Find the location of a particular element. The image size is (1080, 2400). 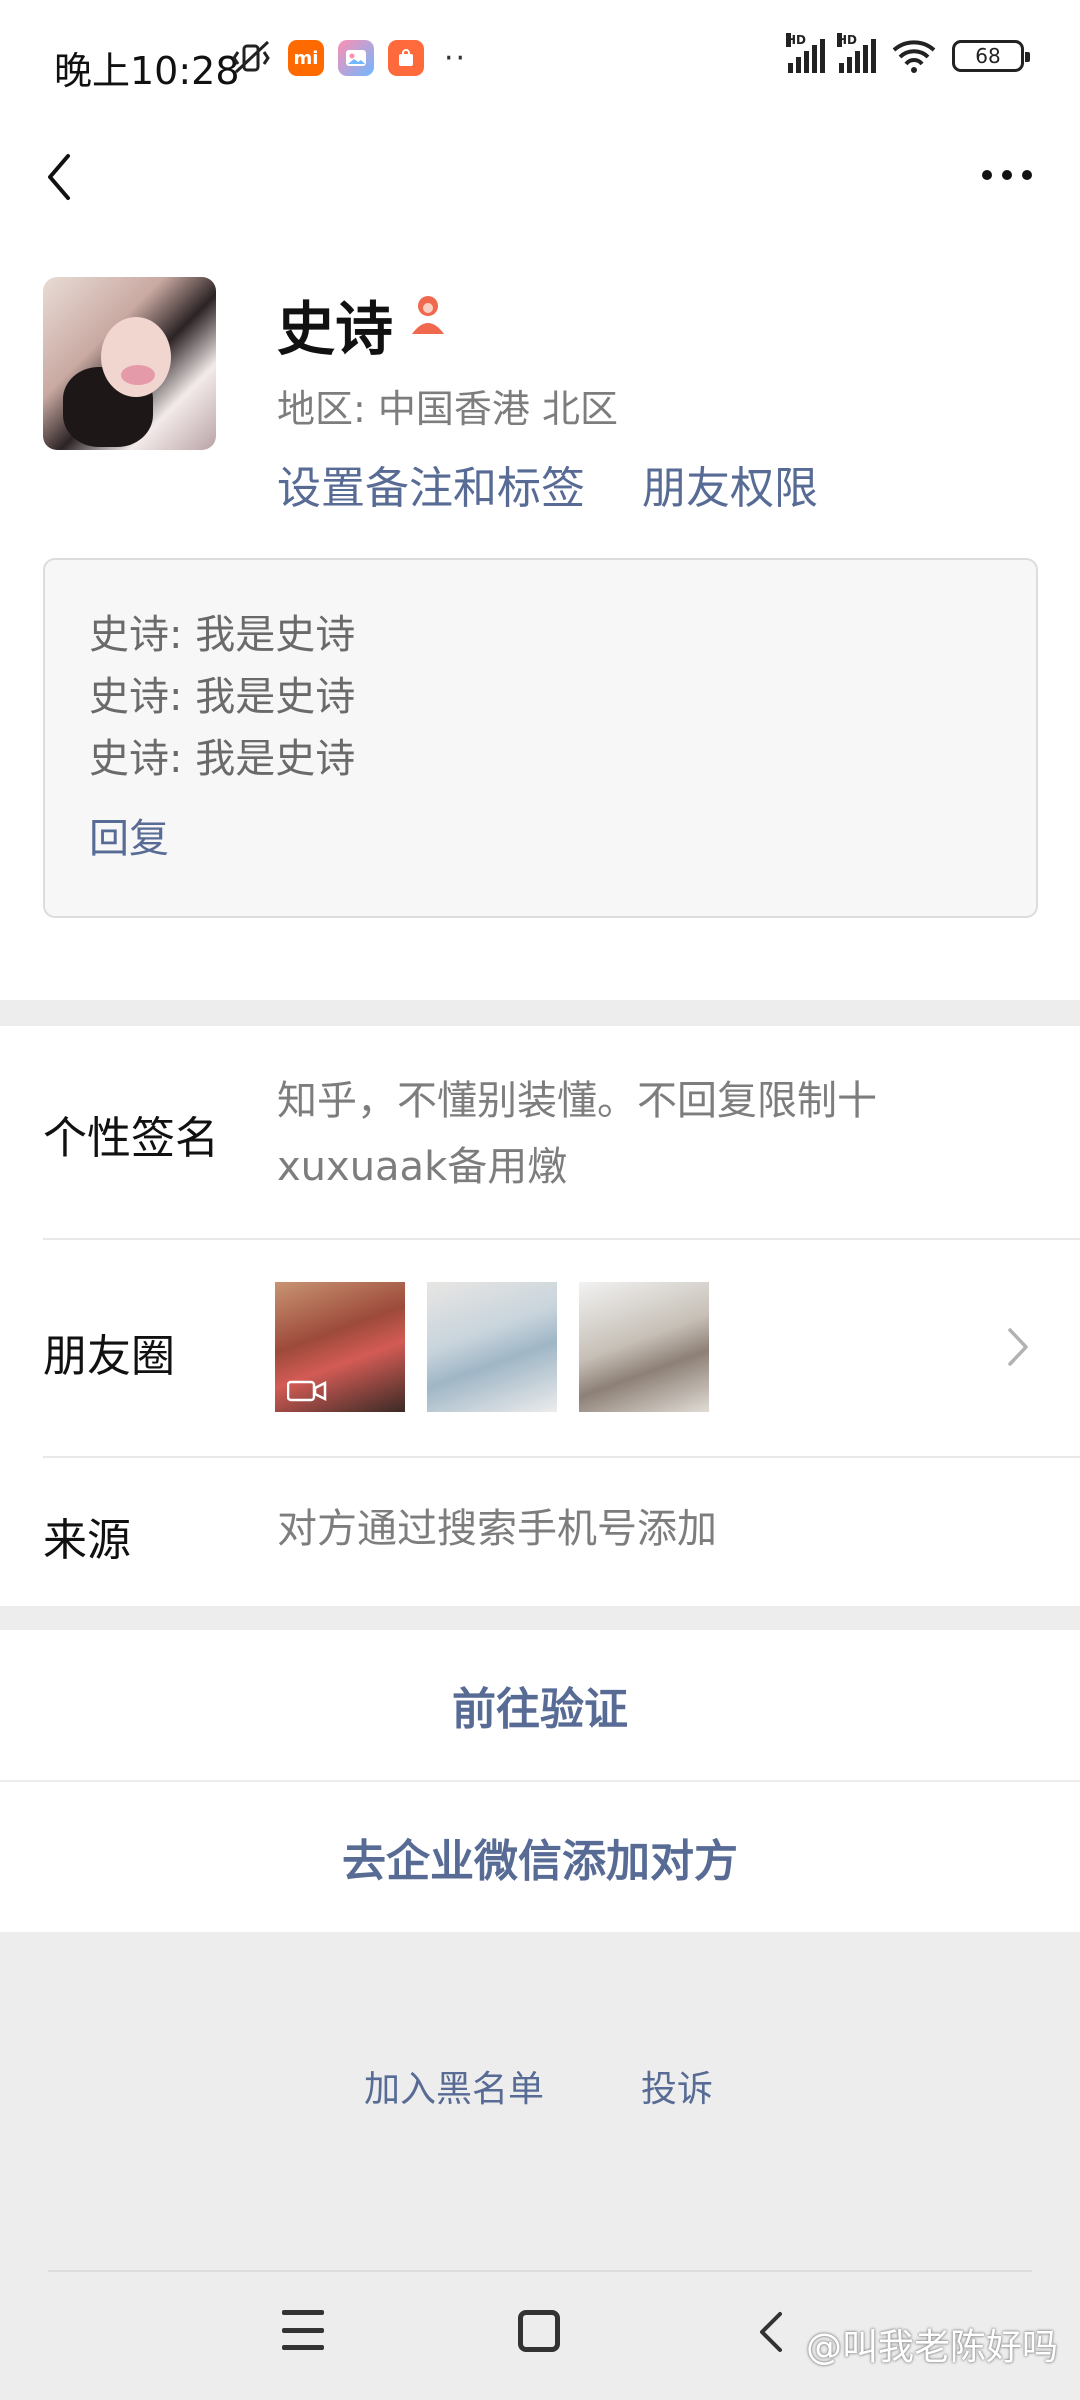

hd-label: HD is located at coordinates (796, 40).